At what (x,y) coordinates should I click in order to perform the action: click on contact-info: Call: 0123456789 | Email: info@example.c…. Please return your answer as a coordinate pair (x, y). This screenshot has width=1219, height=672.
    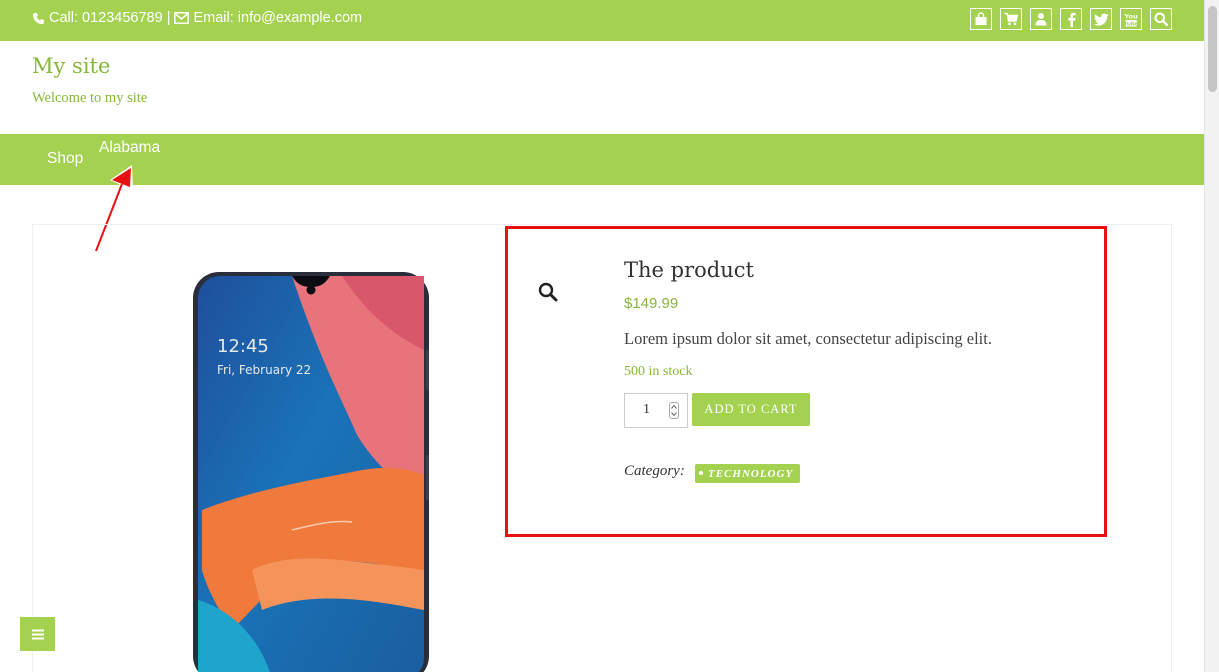
    Looking at the image, I should click on (197, 18).